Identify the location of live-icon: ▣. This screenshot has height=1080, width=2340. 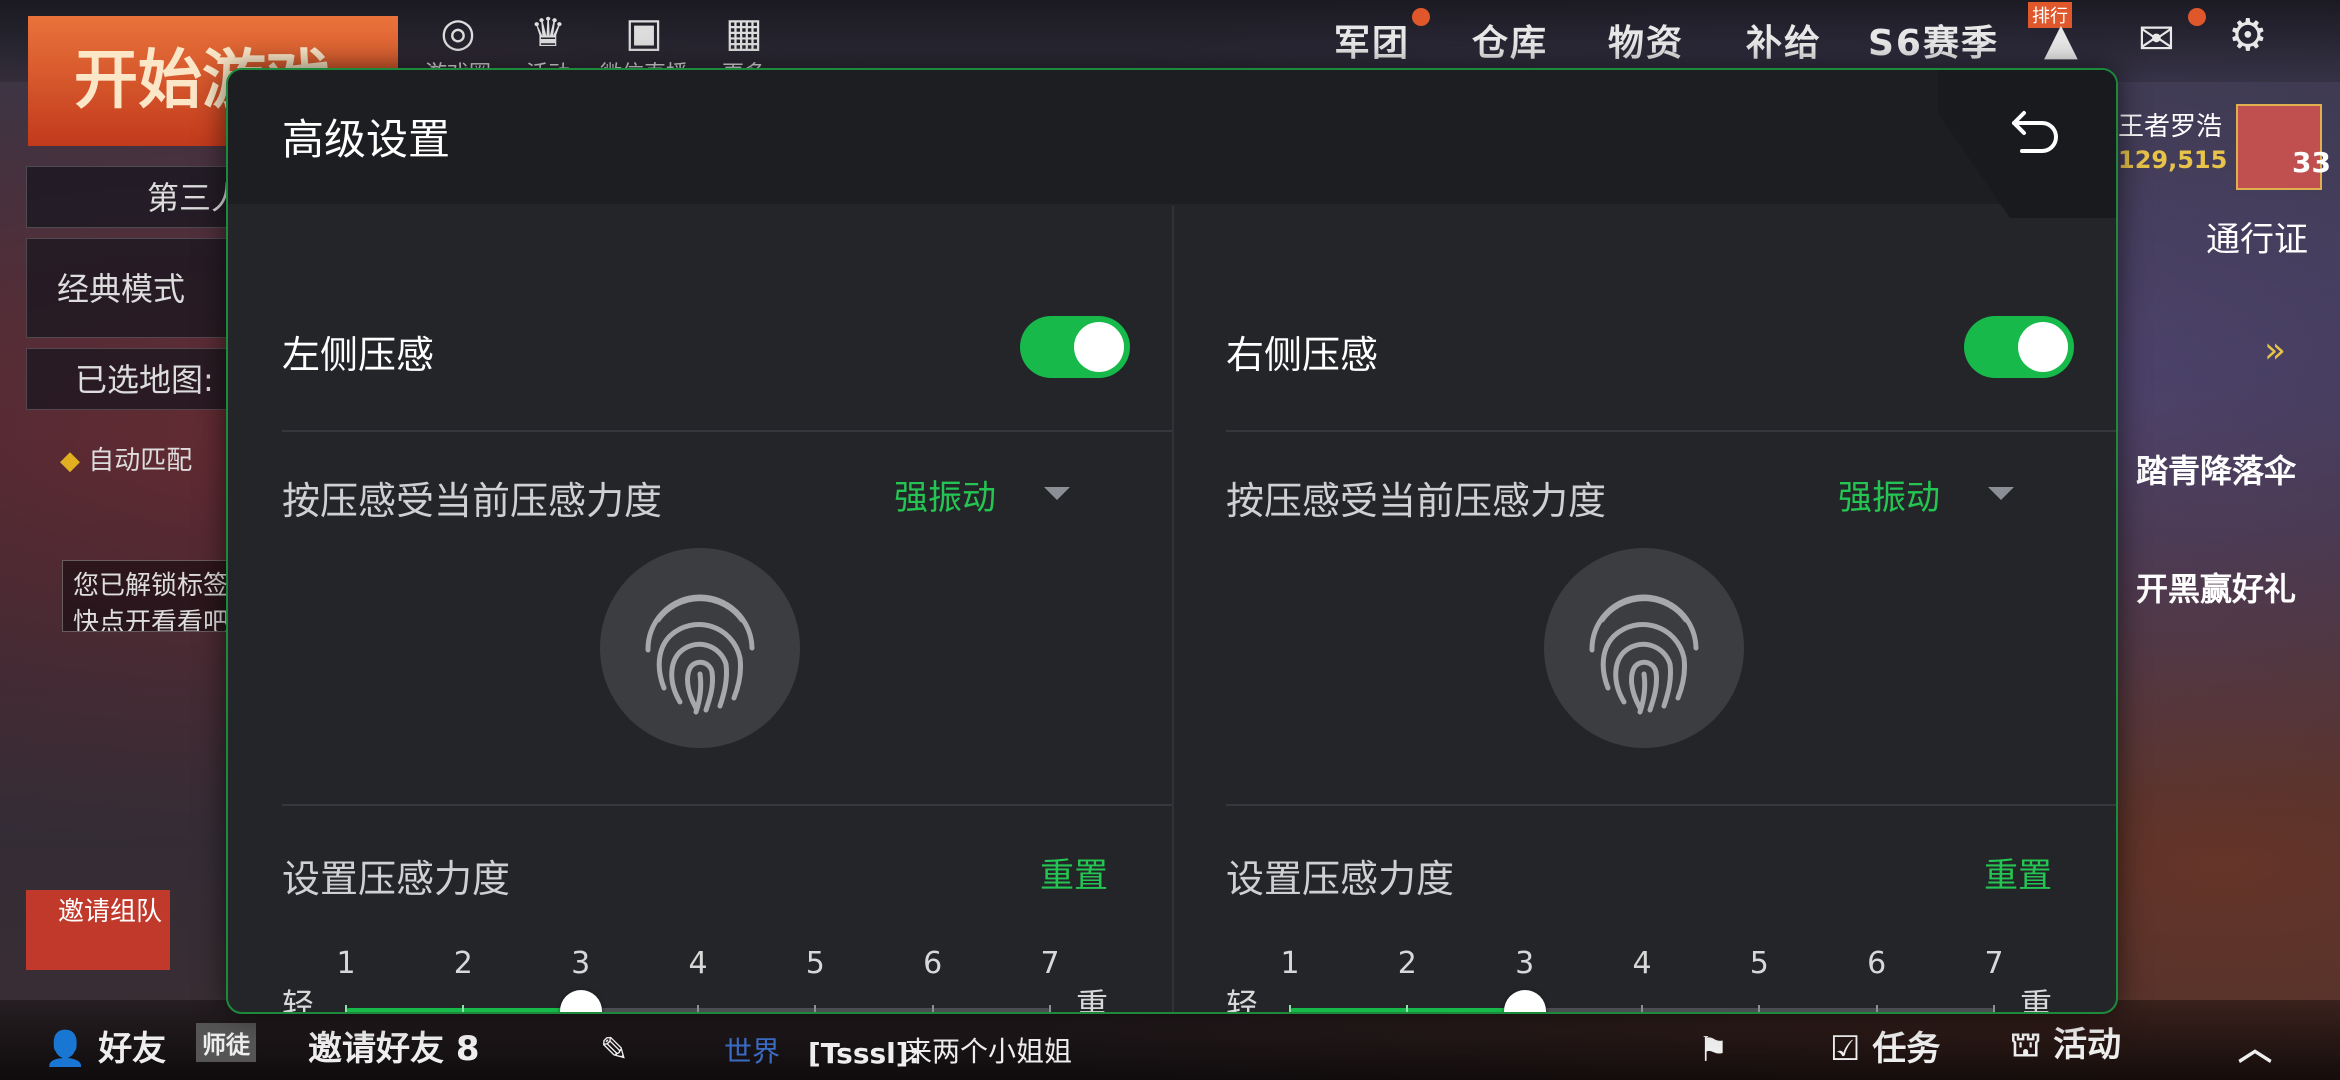
(644, 33).